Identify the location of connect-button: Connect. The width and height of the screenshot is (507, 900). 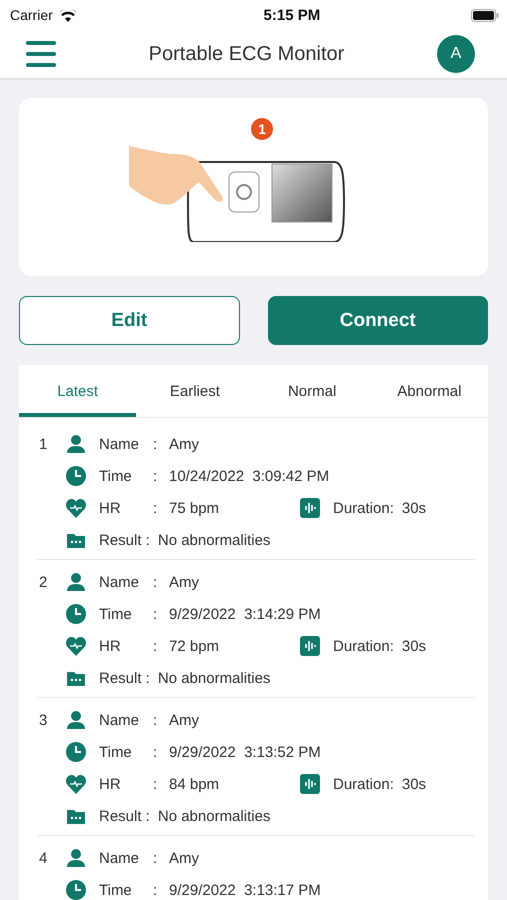
(378, 320).